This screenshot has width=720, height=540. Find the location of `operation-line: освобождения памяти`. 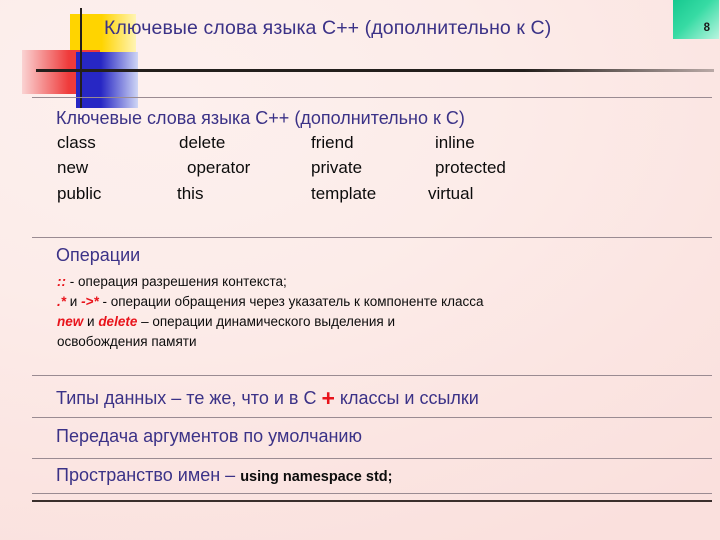

operation-line: освобождения памяти is located at coordinates (126, 341).